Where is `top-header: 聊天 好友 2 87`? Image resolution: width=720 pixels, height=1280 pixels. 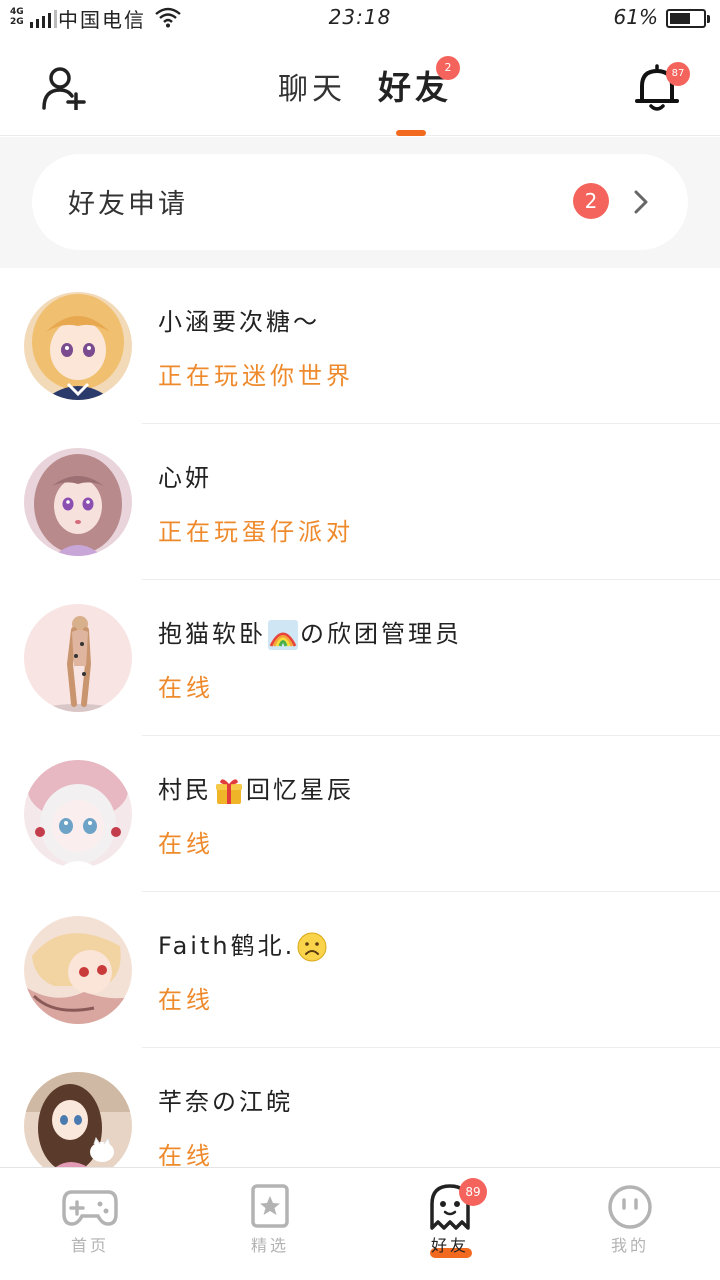 top-header: 聊天 好友 2 87 is located at coordinates (360, 86).